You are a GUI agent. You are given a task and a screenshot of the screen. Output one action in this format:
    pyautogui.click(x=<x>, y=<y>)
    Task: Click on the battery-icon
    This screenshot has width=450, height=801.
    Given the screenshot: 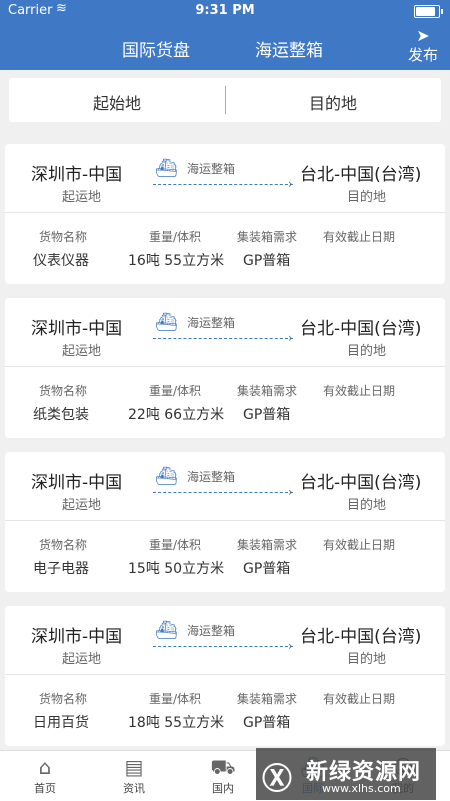 What is the action you would take?
    pyautogui.click(x=428, y=11)
    